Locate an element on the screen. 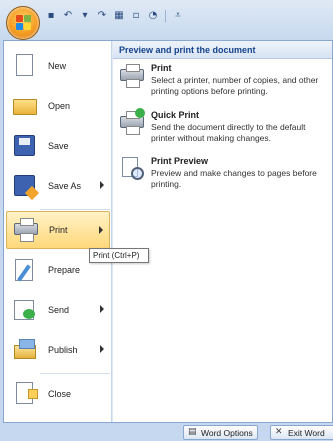 Image resolution: width=333 pixels, height=441 pixels. close-document-icon is located at coordinates (25, 394).